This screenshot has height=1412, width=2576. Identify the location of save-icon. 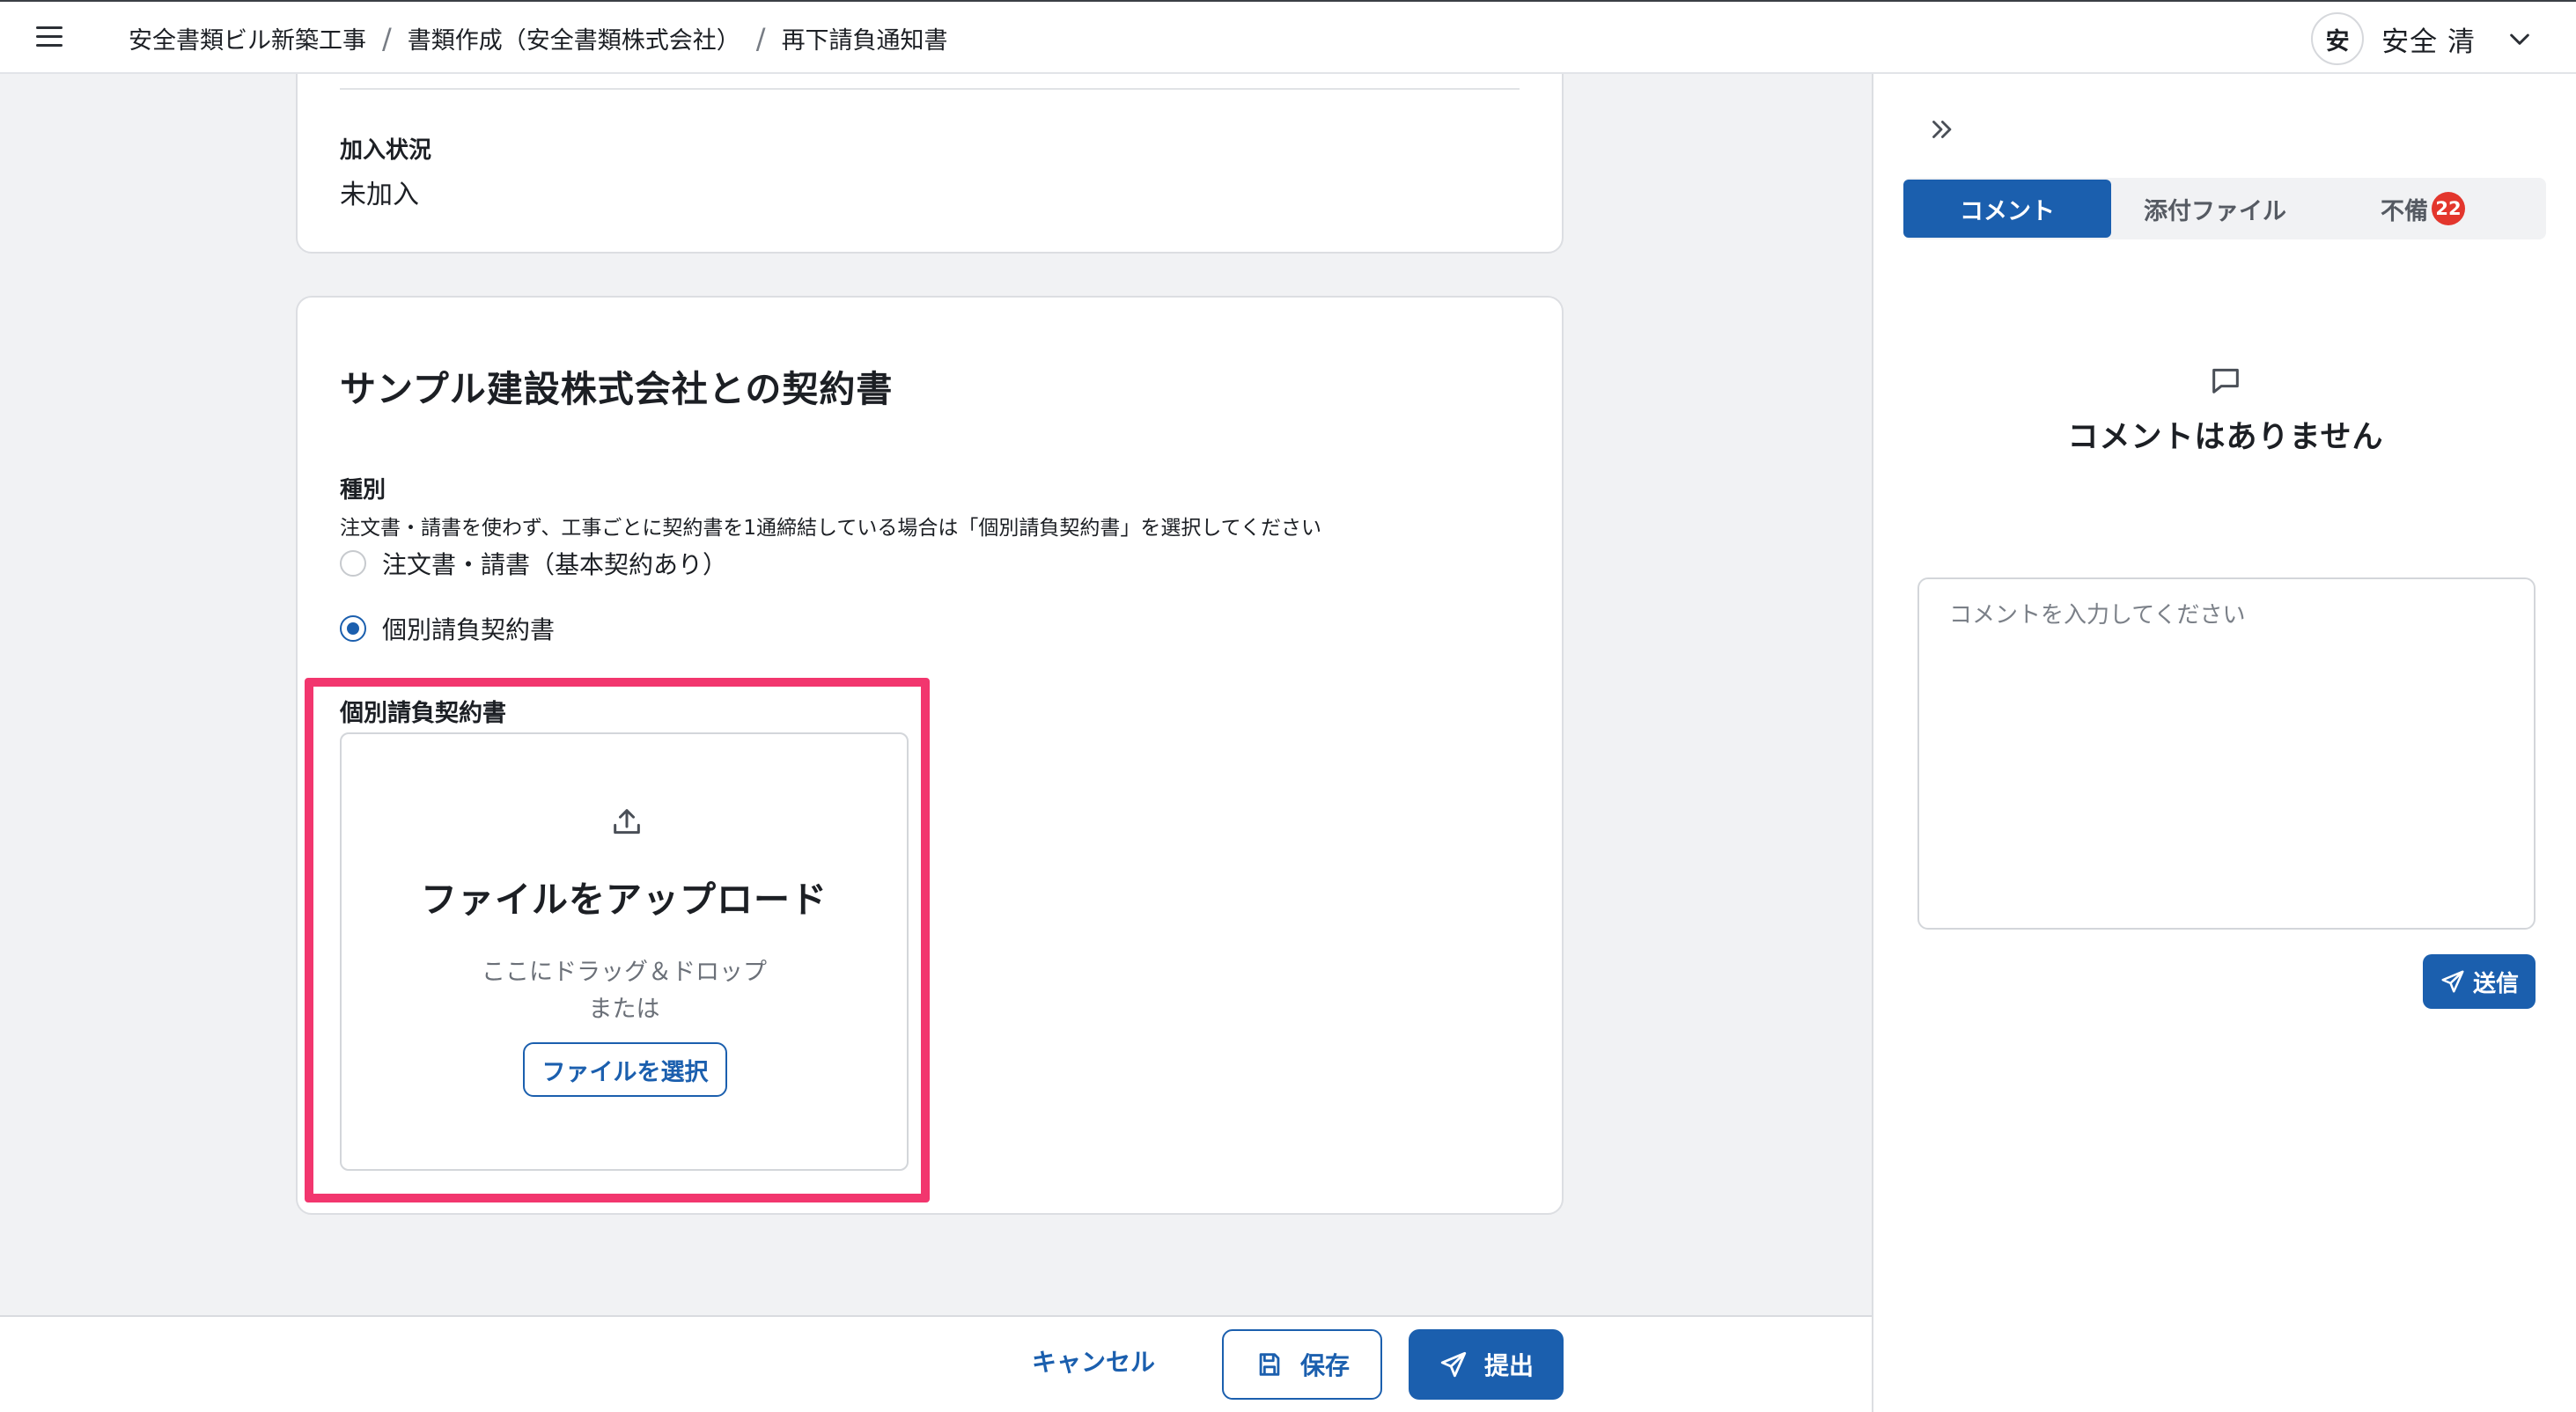
(1269, 1364).